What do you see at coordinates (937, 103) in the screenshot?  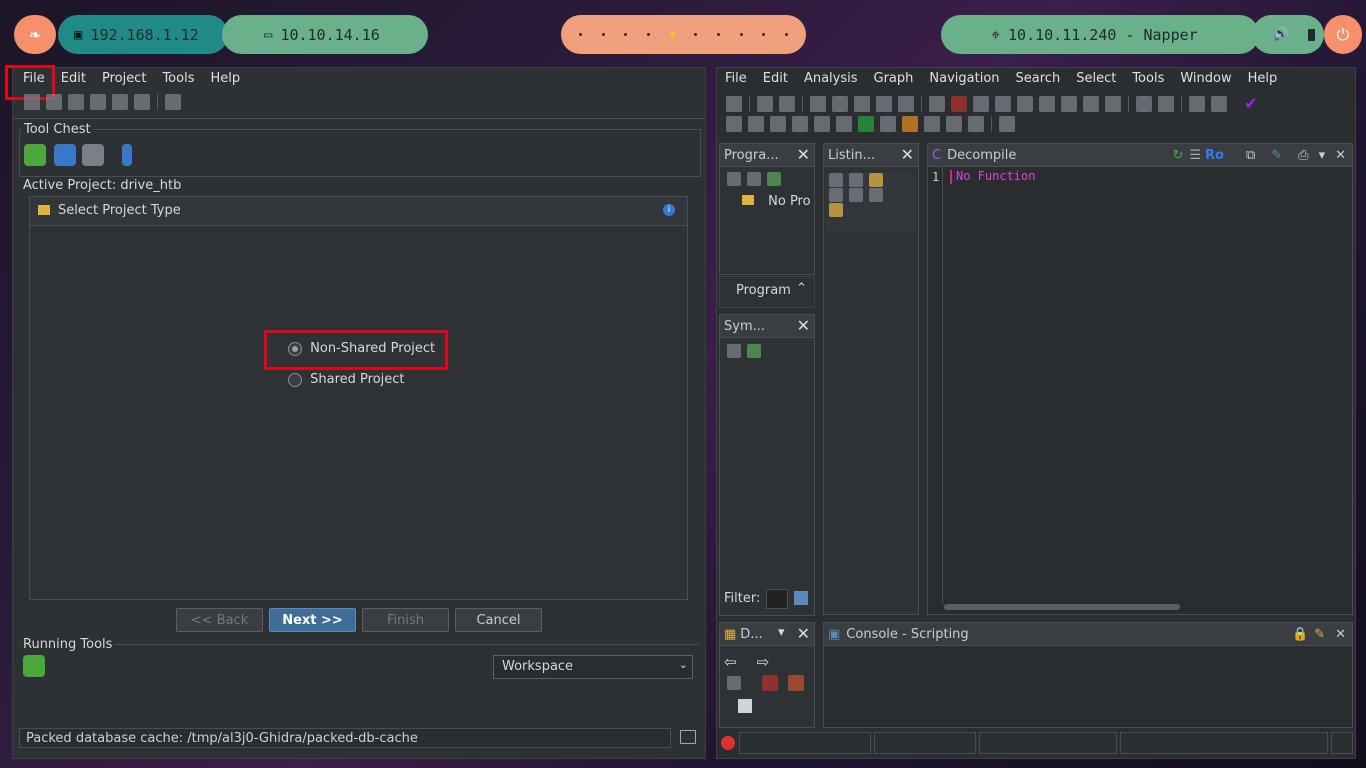 I see `down-arrow-icon` at bounding box center [937, 103].